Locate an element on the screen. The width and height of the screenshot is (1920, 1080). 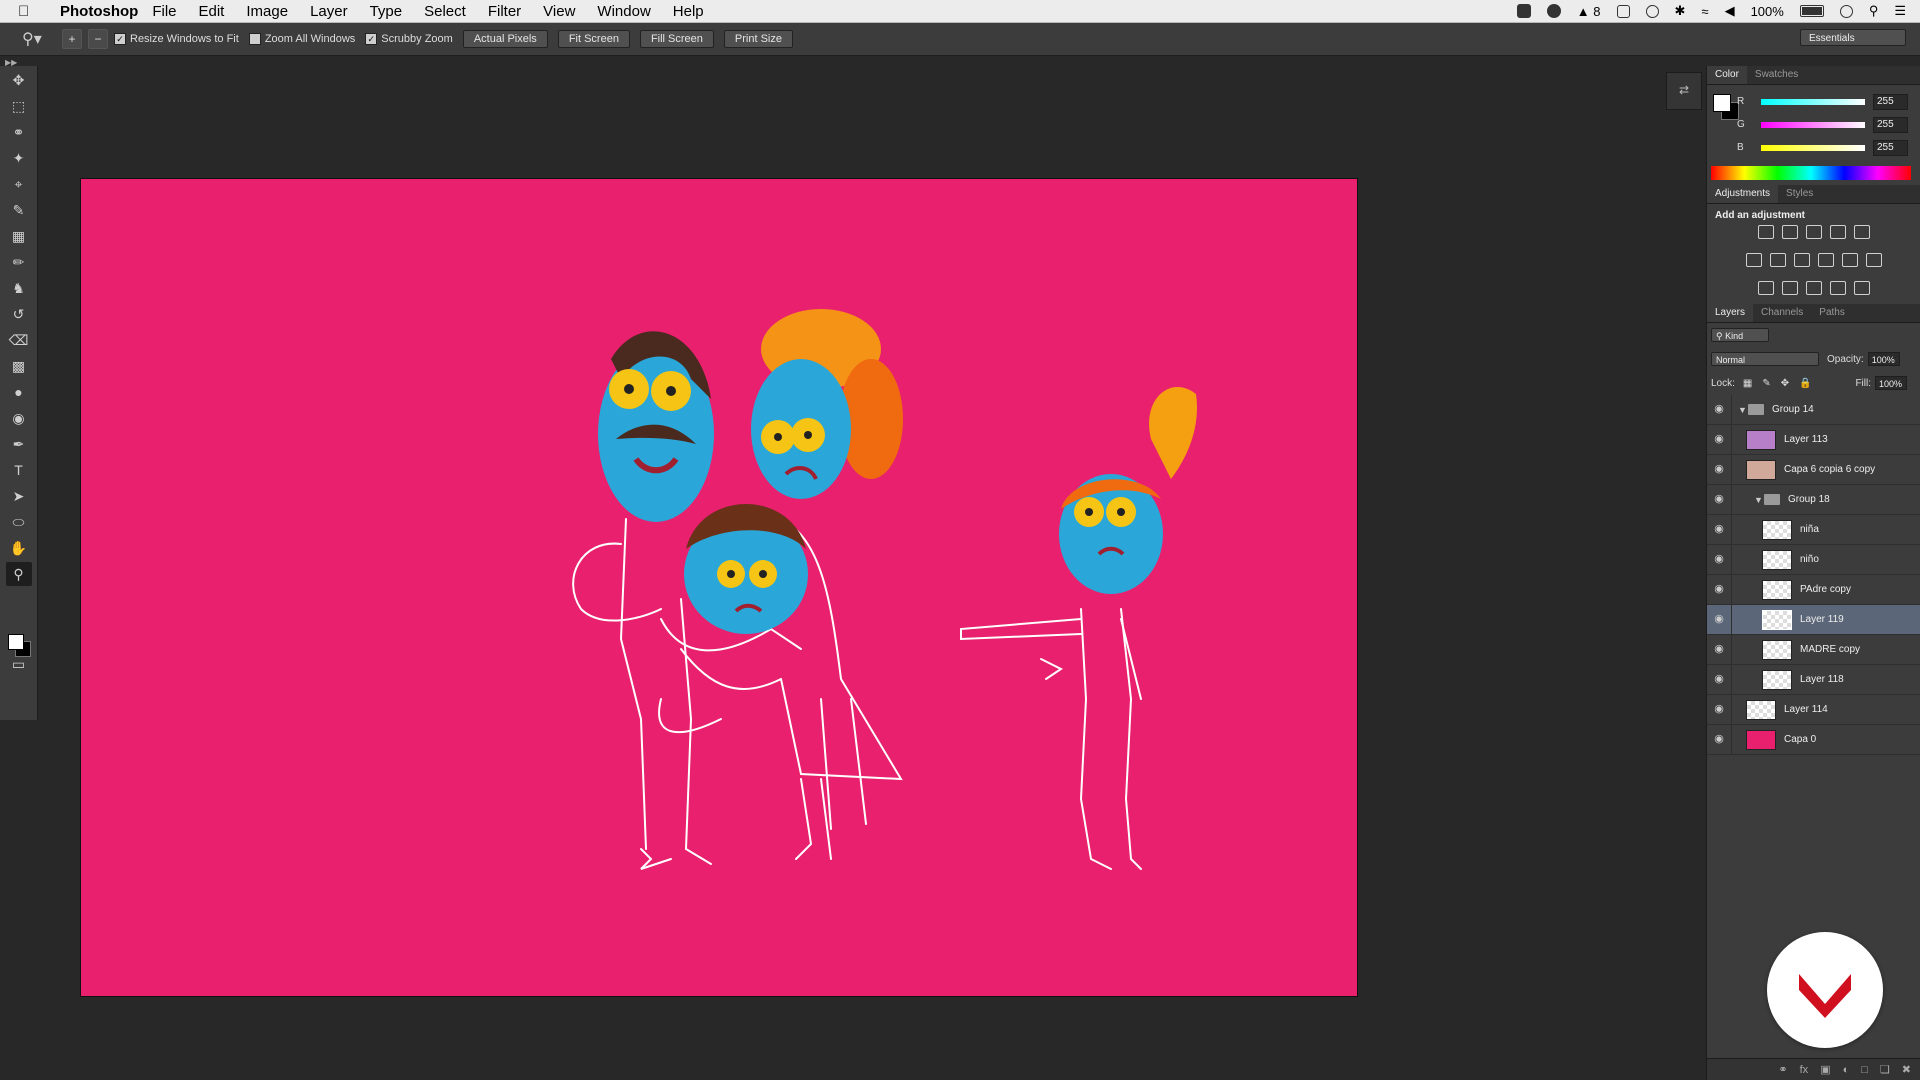
tab-styles: Styles is located at coordinates (1799, 194).